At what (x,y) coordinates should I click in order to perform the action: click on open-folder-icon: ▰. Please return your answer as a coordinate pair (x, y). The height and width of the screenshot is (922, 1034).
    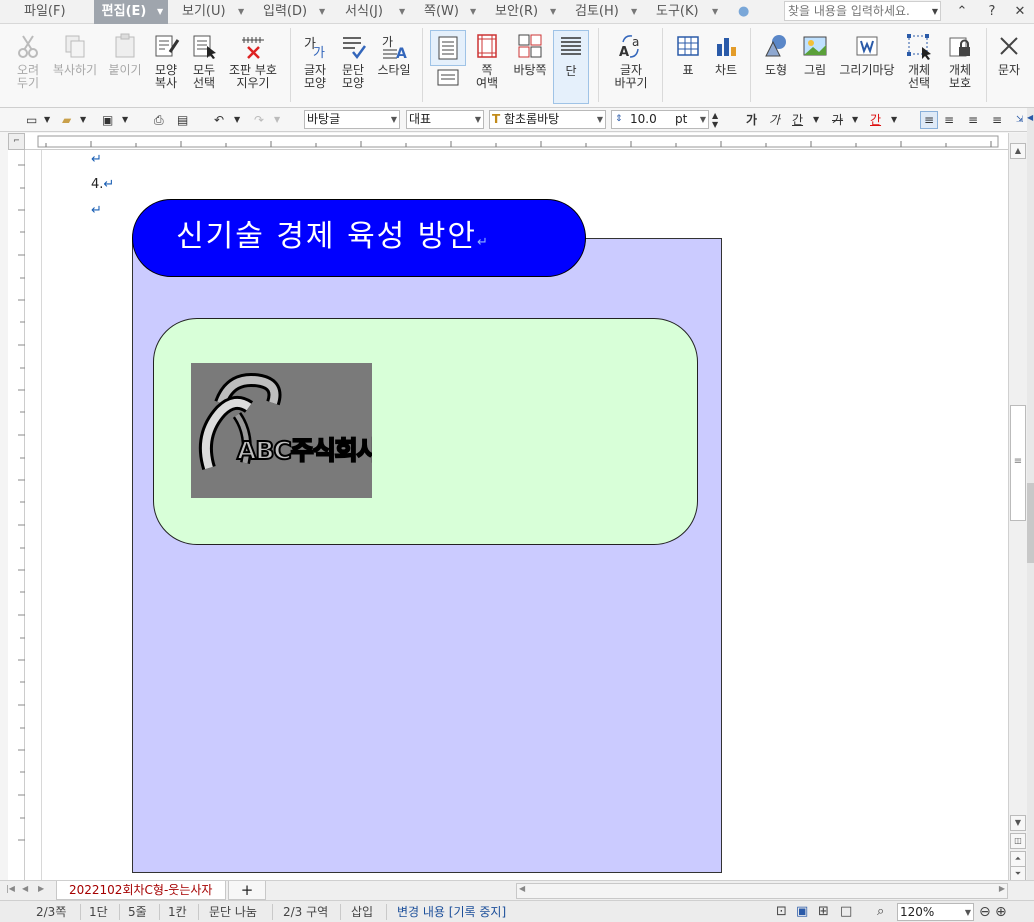
    Looking at the image, I should click on (66, 120).